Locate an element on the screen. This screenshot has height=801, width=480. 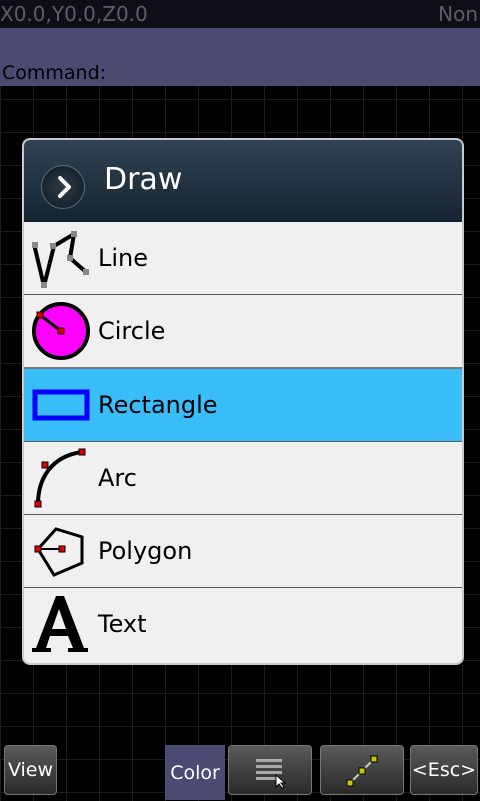
view-button-label: View is located at coordinates (30, 770).